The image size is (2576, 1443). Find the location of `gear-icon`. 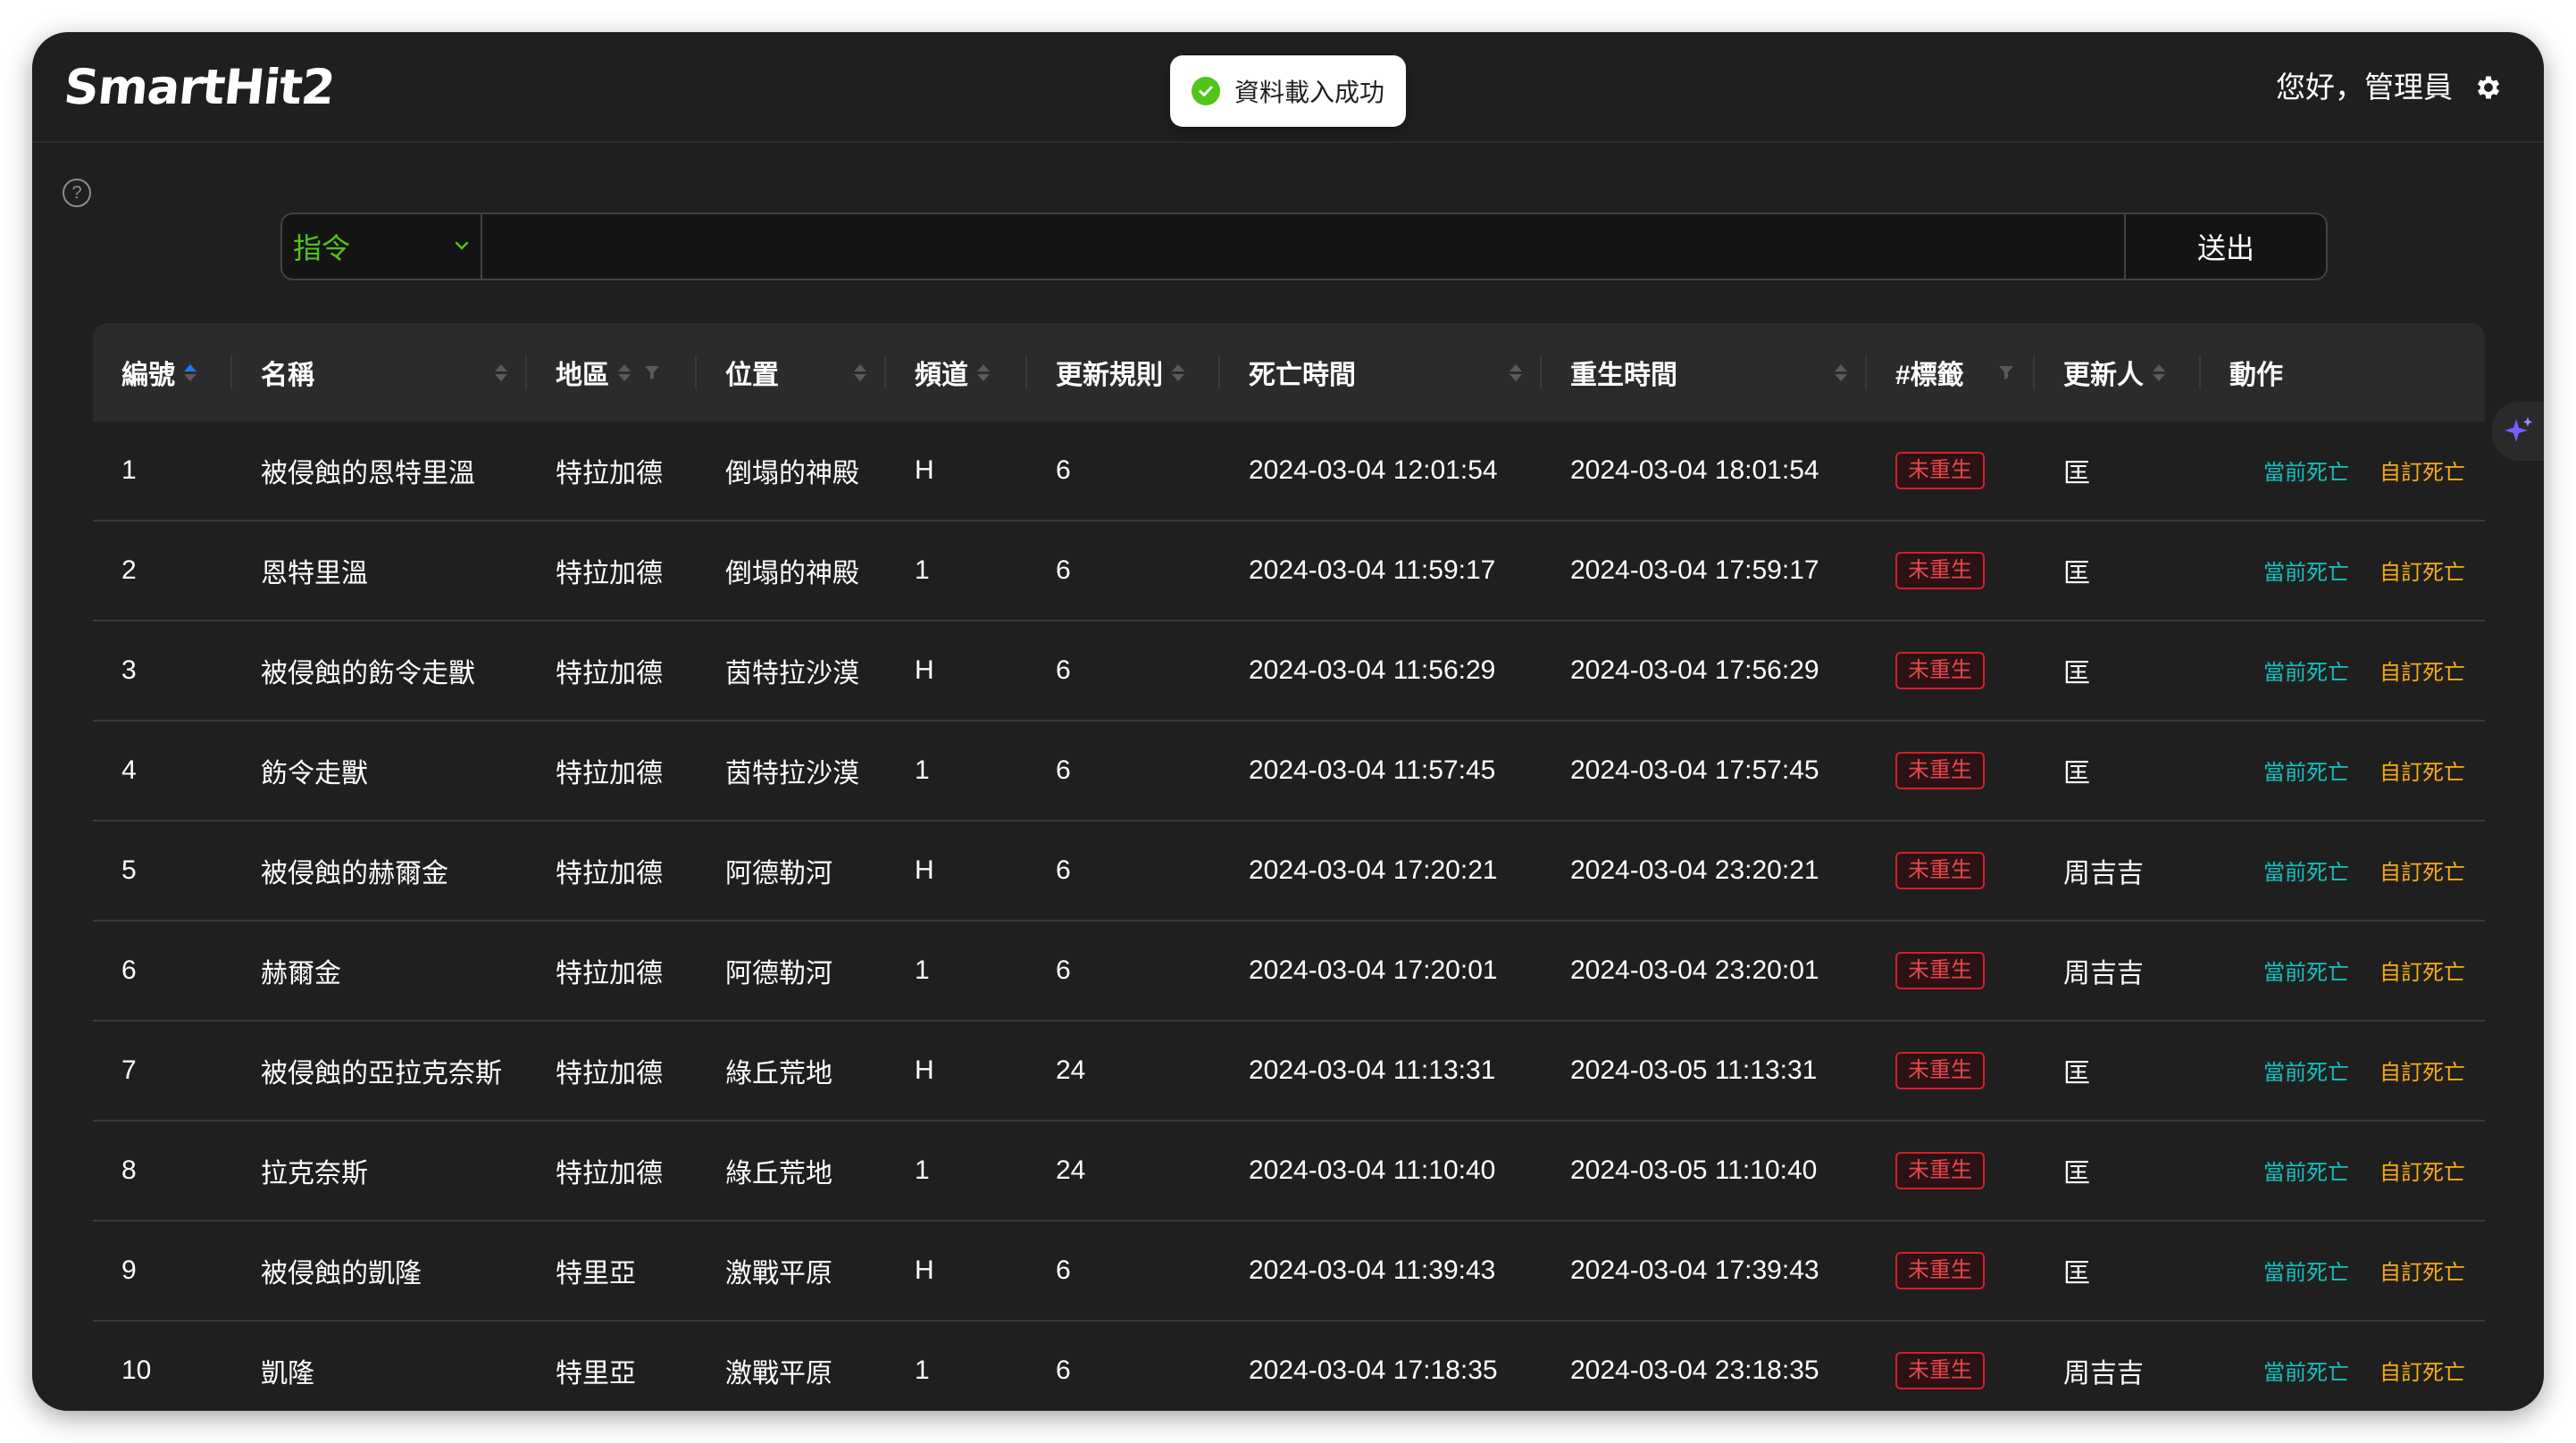

gear-icon is located at coordinates (2489, 87).